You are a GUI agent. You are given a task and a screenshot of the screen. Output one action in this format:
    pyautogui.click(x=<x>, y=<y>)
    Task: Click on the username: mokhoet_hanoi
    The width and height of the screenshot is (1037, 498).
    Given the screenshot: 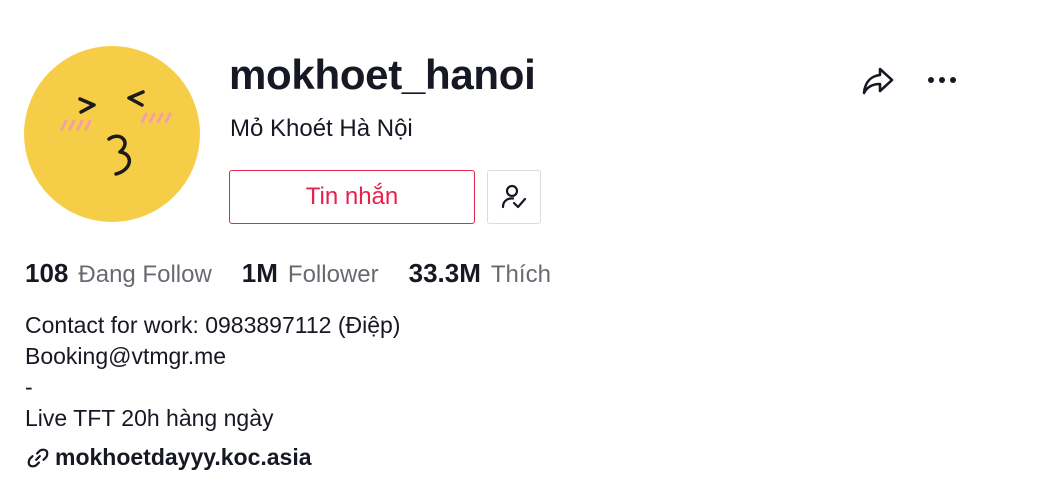 What is the action you would take?
    pyautogui.click(x=382, y=74)
    